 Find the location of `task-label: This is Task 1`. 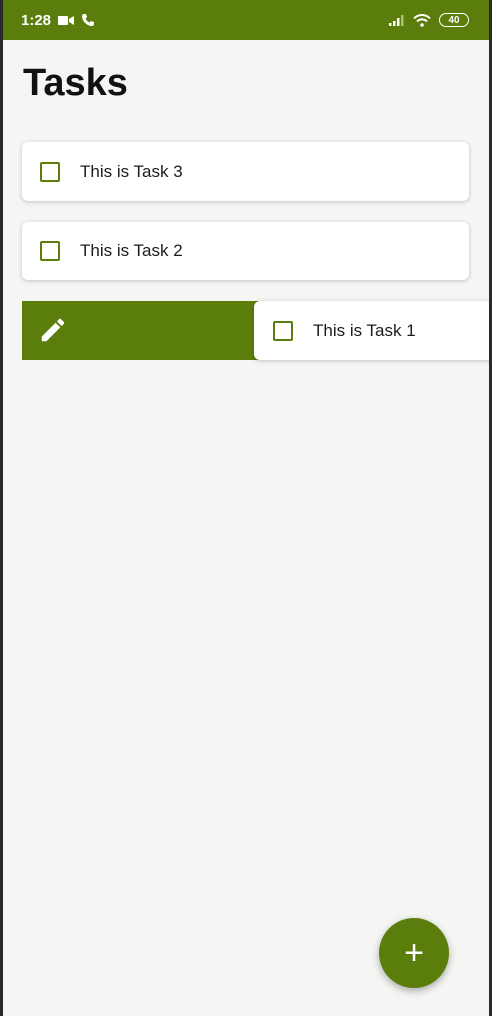

task-label: This is Task 1 is located at coordinates (364, 330).